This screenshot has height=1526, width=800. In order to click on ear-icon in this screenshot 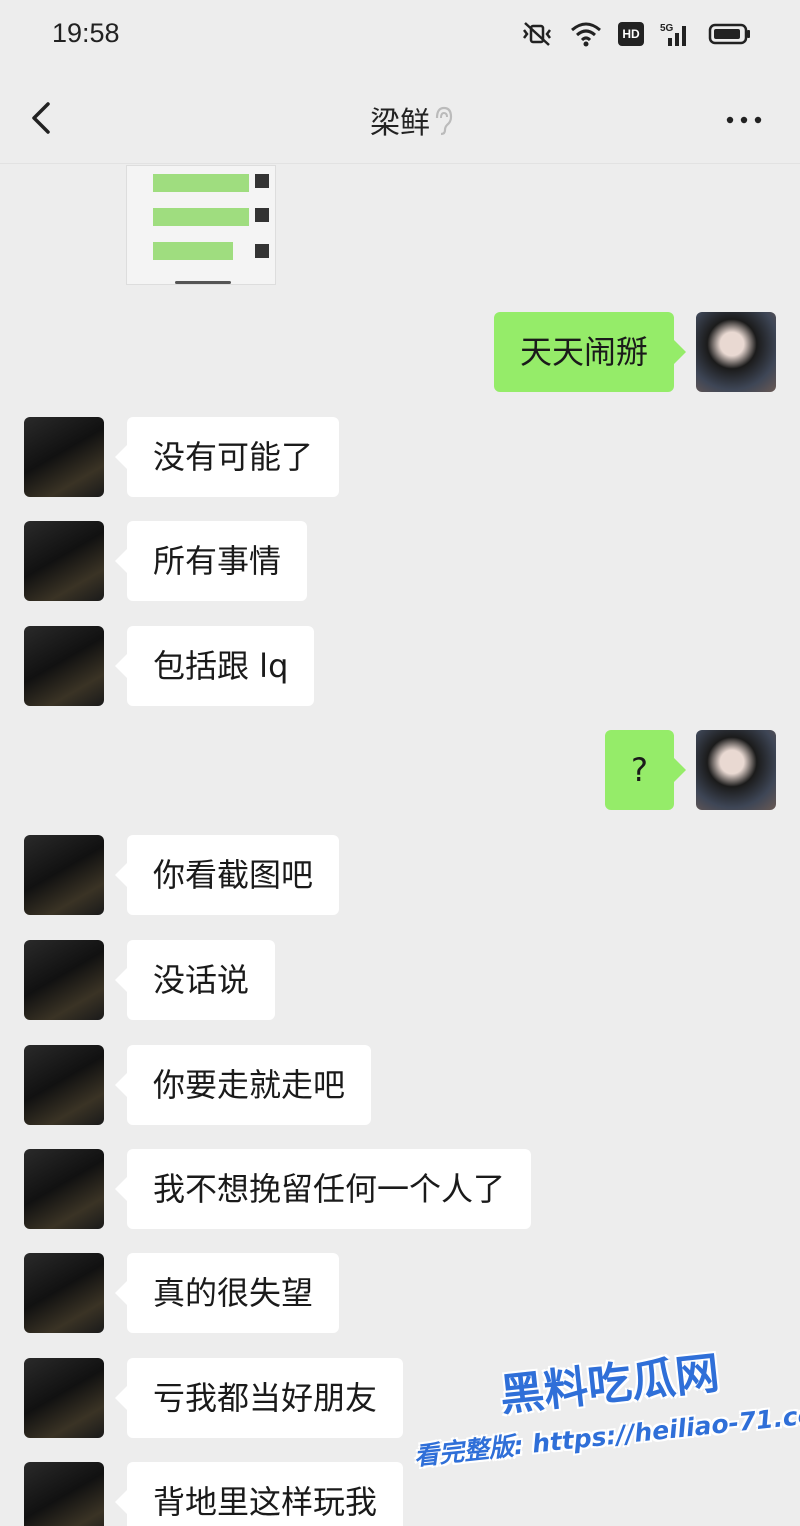, I will do `click(444, 121)`.